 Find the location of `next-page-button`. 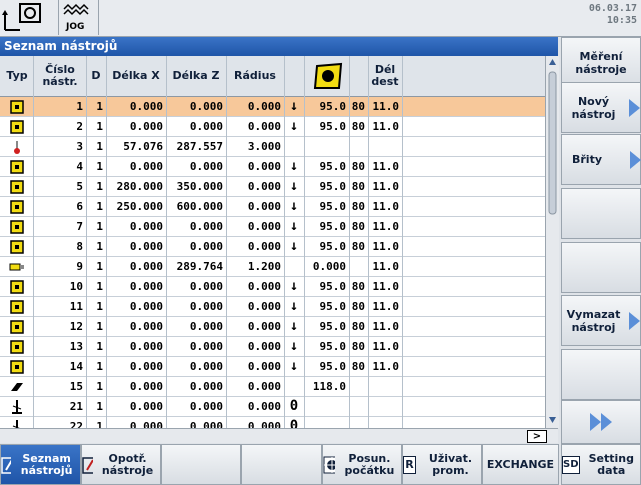

next-page-button is located at coordinates (601, 422).